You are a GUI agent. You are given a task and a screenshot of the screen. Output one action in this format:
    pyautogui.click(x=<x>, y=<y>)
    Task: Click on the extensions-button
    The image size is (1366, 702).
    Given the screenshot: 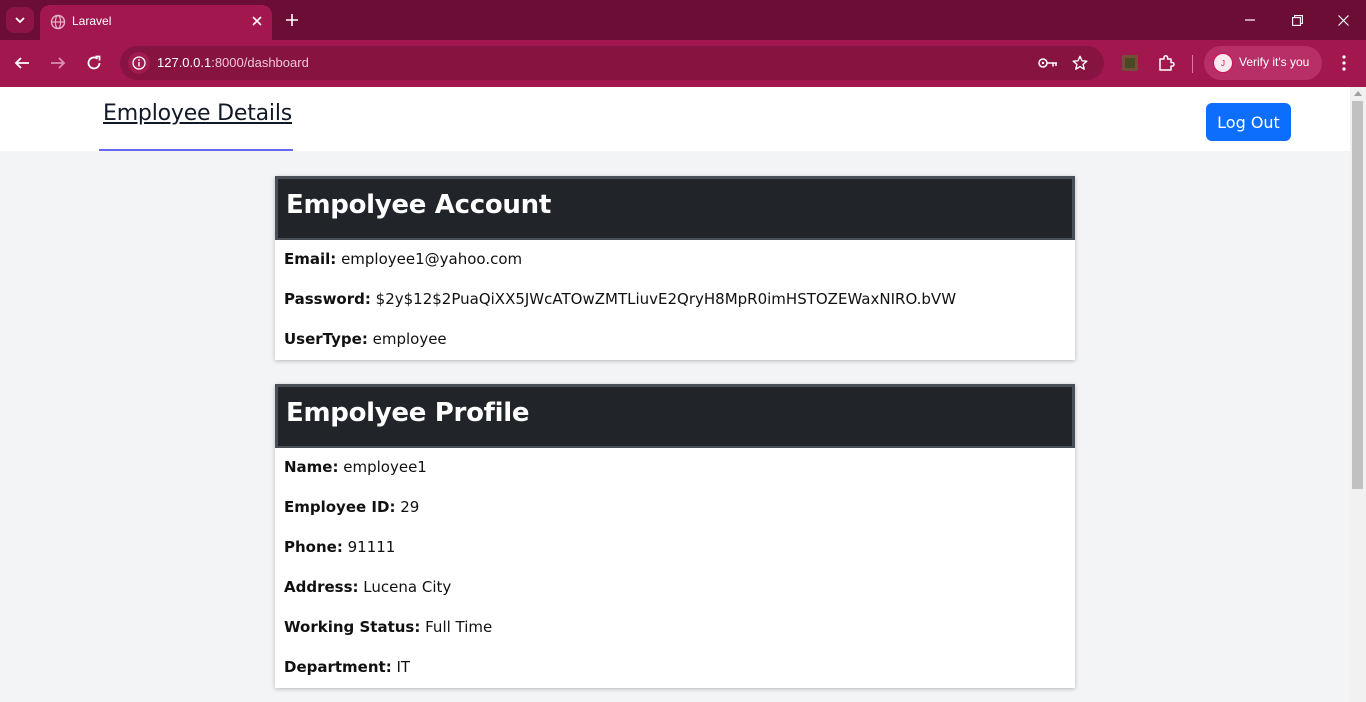 What is the action you would take?
    pyautogui.click(x=1166, y=63)
    